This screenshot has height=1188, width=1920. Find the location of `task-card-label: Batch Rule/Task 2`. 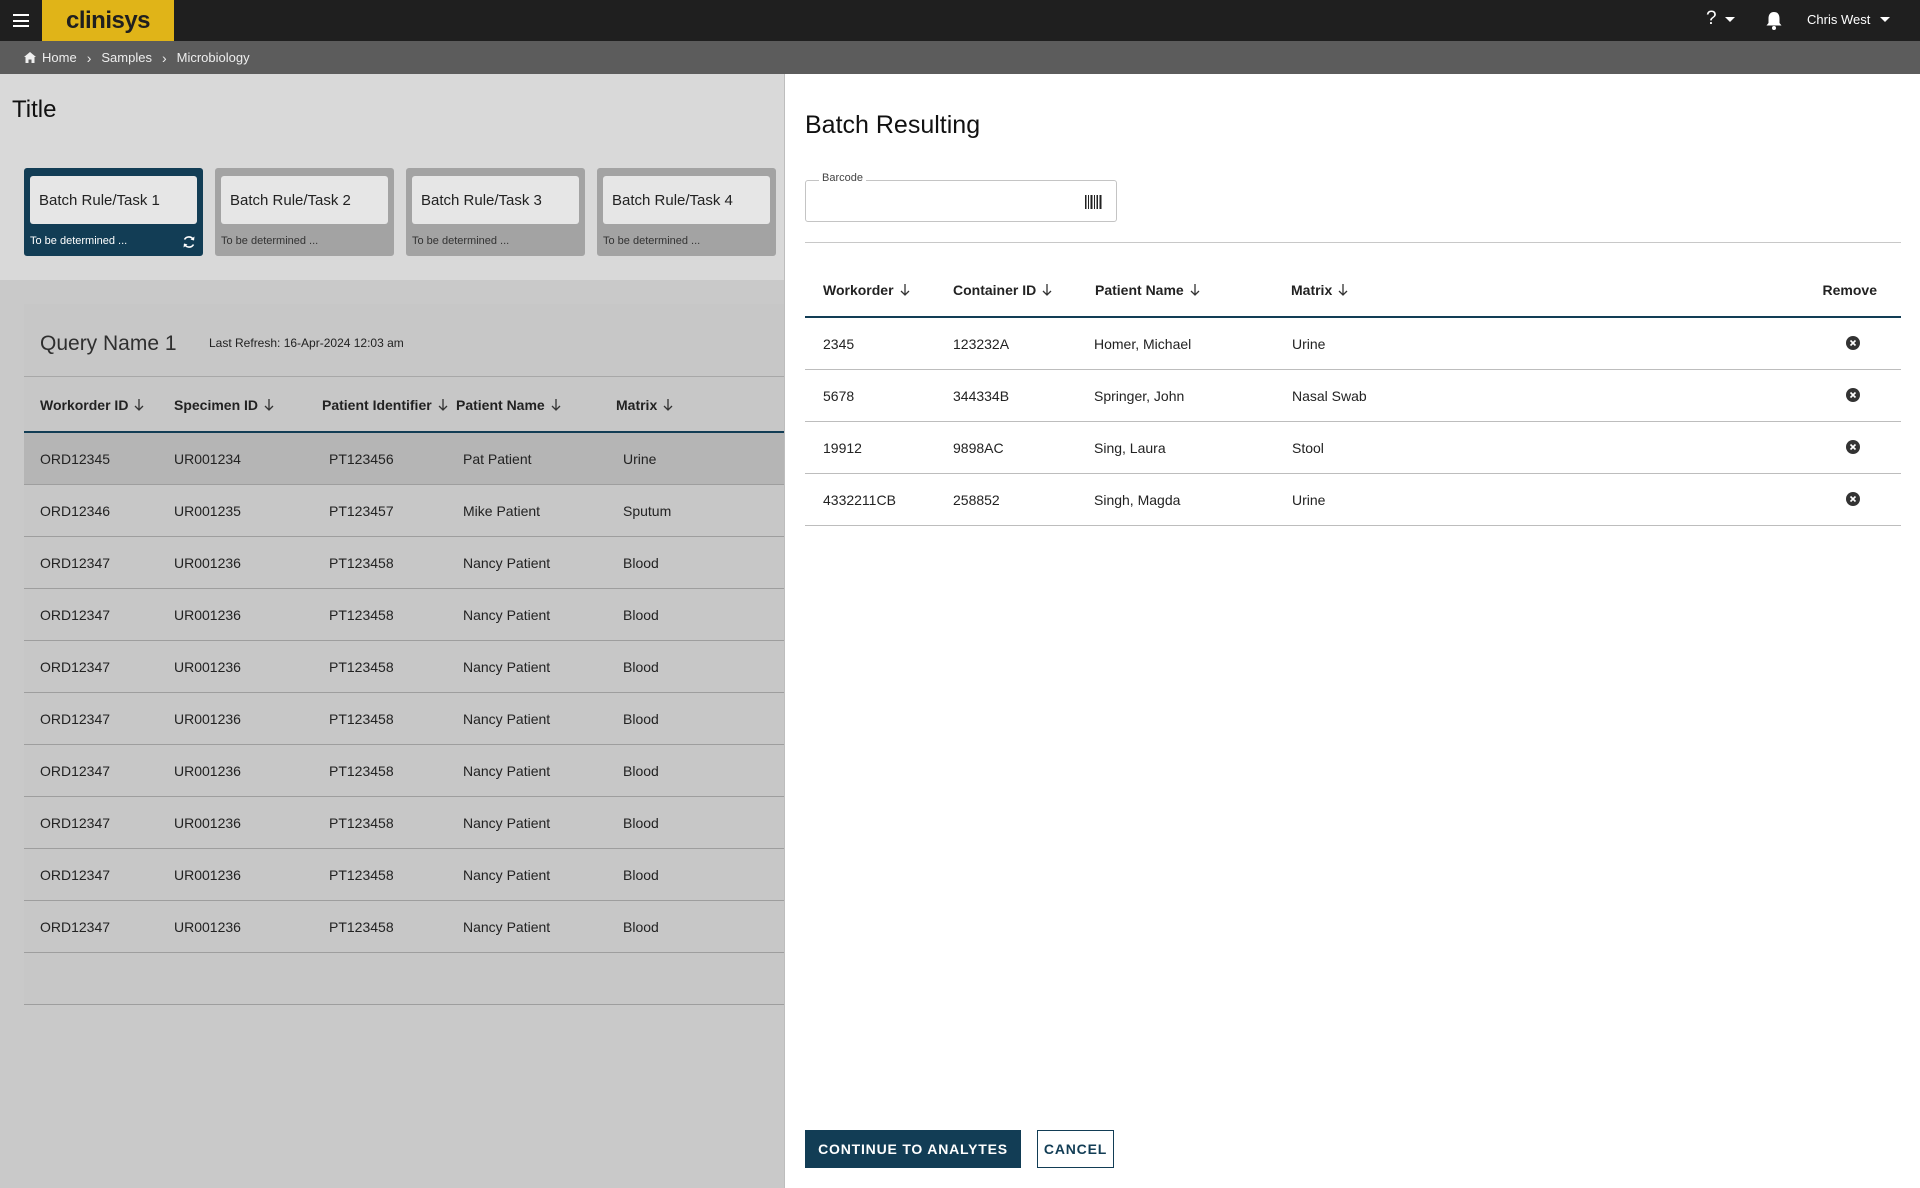

task-card-label: Batch Rule/Task 2 is located at coordinates (304, 200).